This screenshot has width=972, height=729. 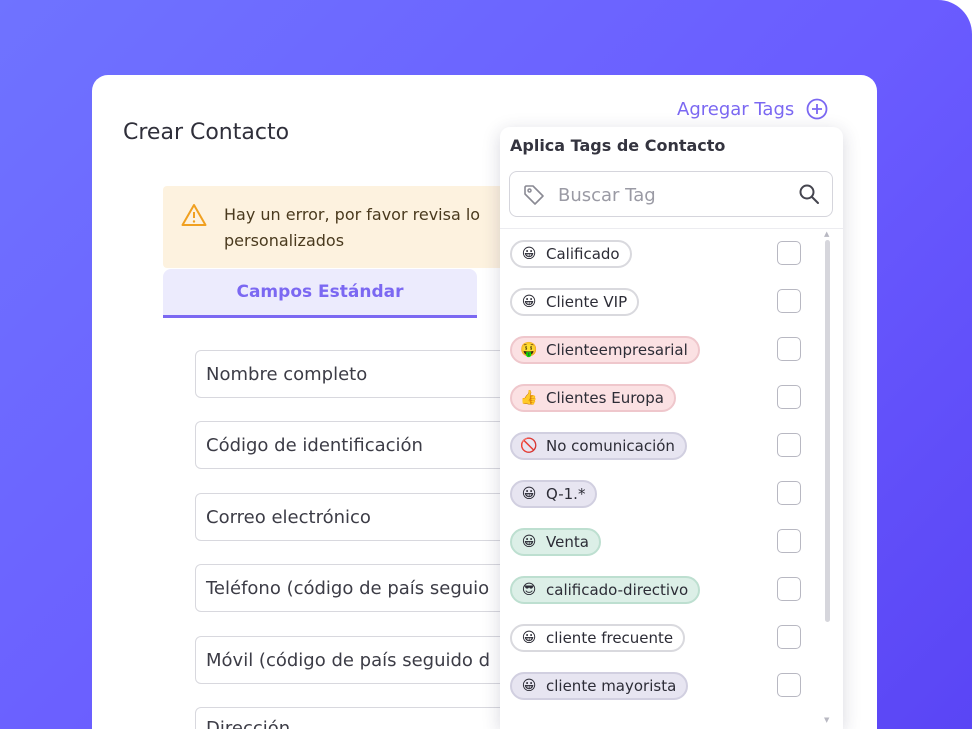 What do you see at coordinates (529, 350) in the screenshot?
I see `emoji-icon: 🤑` at bounding box center [529, 350].